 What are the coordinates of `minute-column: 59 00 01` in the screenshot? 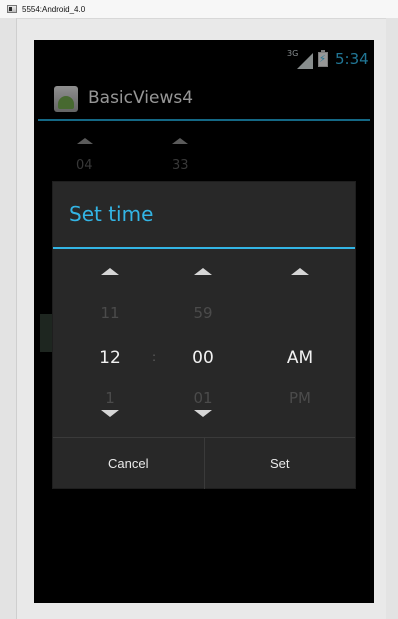 It's located at (203, 344).